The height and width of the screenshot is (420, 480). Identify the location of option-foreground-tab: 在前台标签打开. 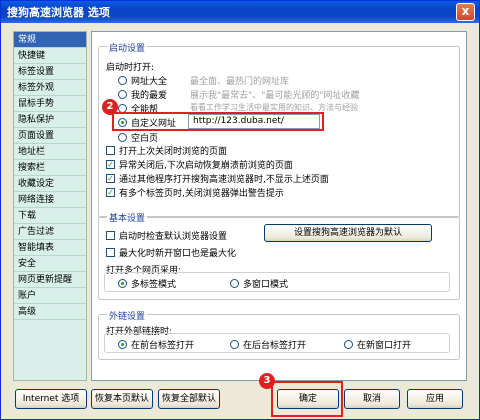
(156, 344).